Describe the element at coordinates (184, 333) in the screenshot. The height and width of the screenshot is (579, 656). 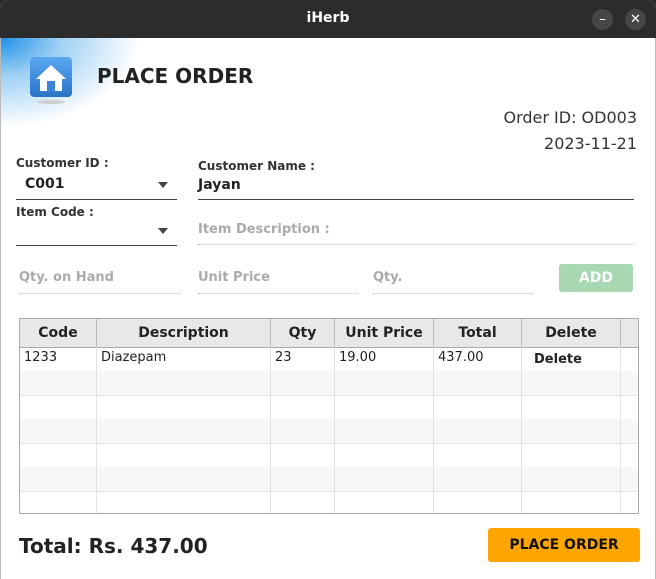
I see `column-header-description: Description` at that location.